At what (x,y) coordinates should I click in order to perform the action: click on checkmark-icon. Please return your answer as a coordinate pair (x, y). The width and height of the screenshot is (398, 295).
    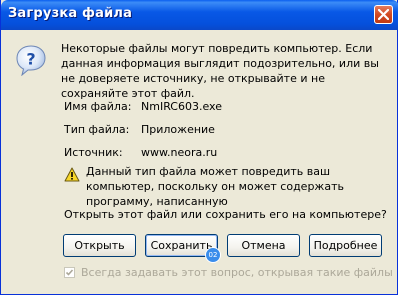
    Looking at the image, I should click on (69, 272).